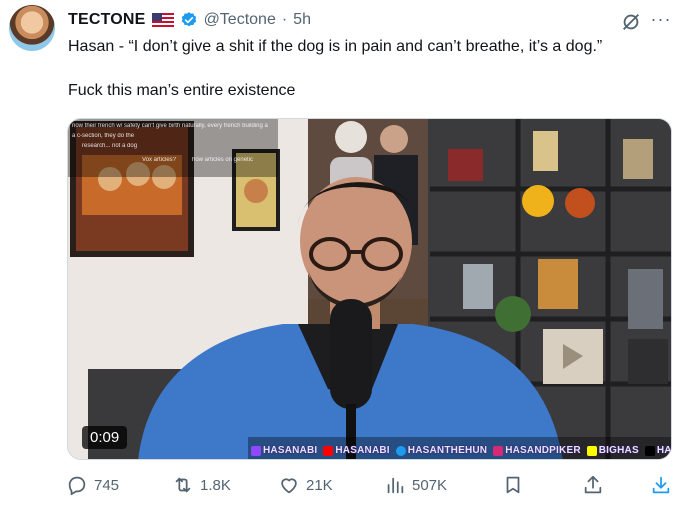  I want to click on share-icon, so click(593, 484).